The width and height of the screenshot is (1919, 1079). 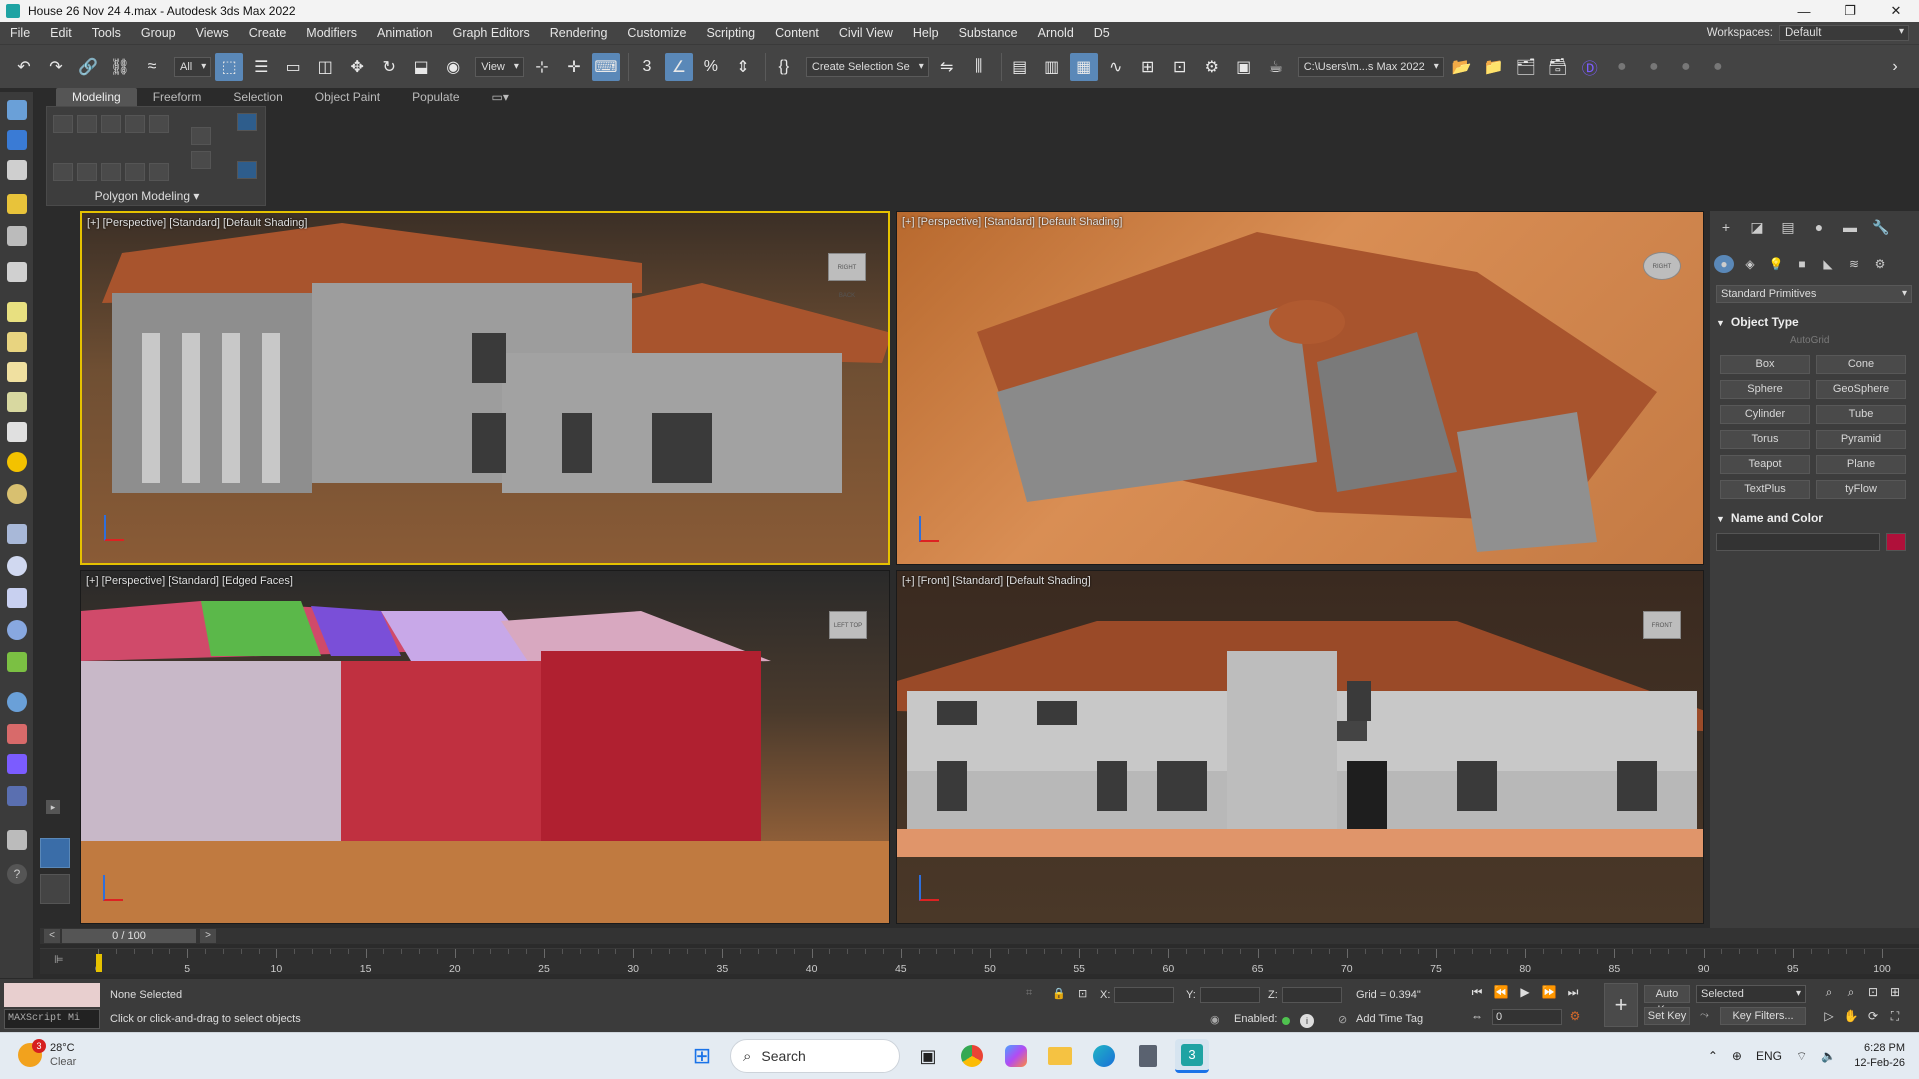 I want to click on material-sphere-icon, so click(x=17, y=702).